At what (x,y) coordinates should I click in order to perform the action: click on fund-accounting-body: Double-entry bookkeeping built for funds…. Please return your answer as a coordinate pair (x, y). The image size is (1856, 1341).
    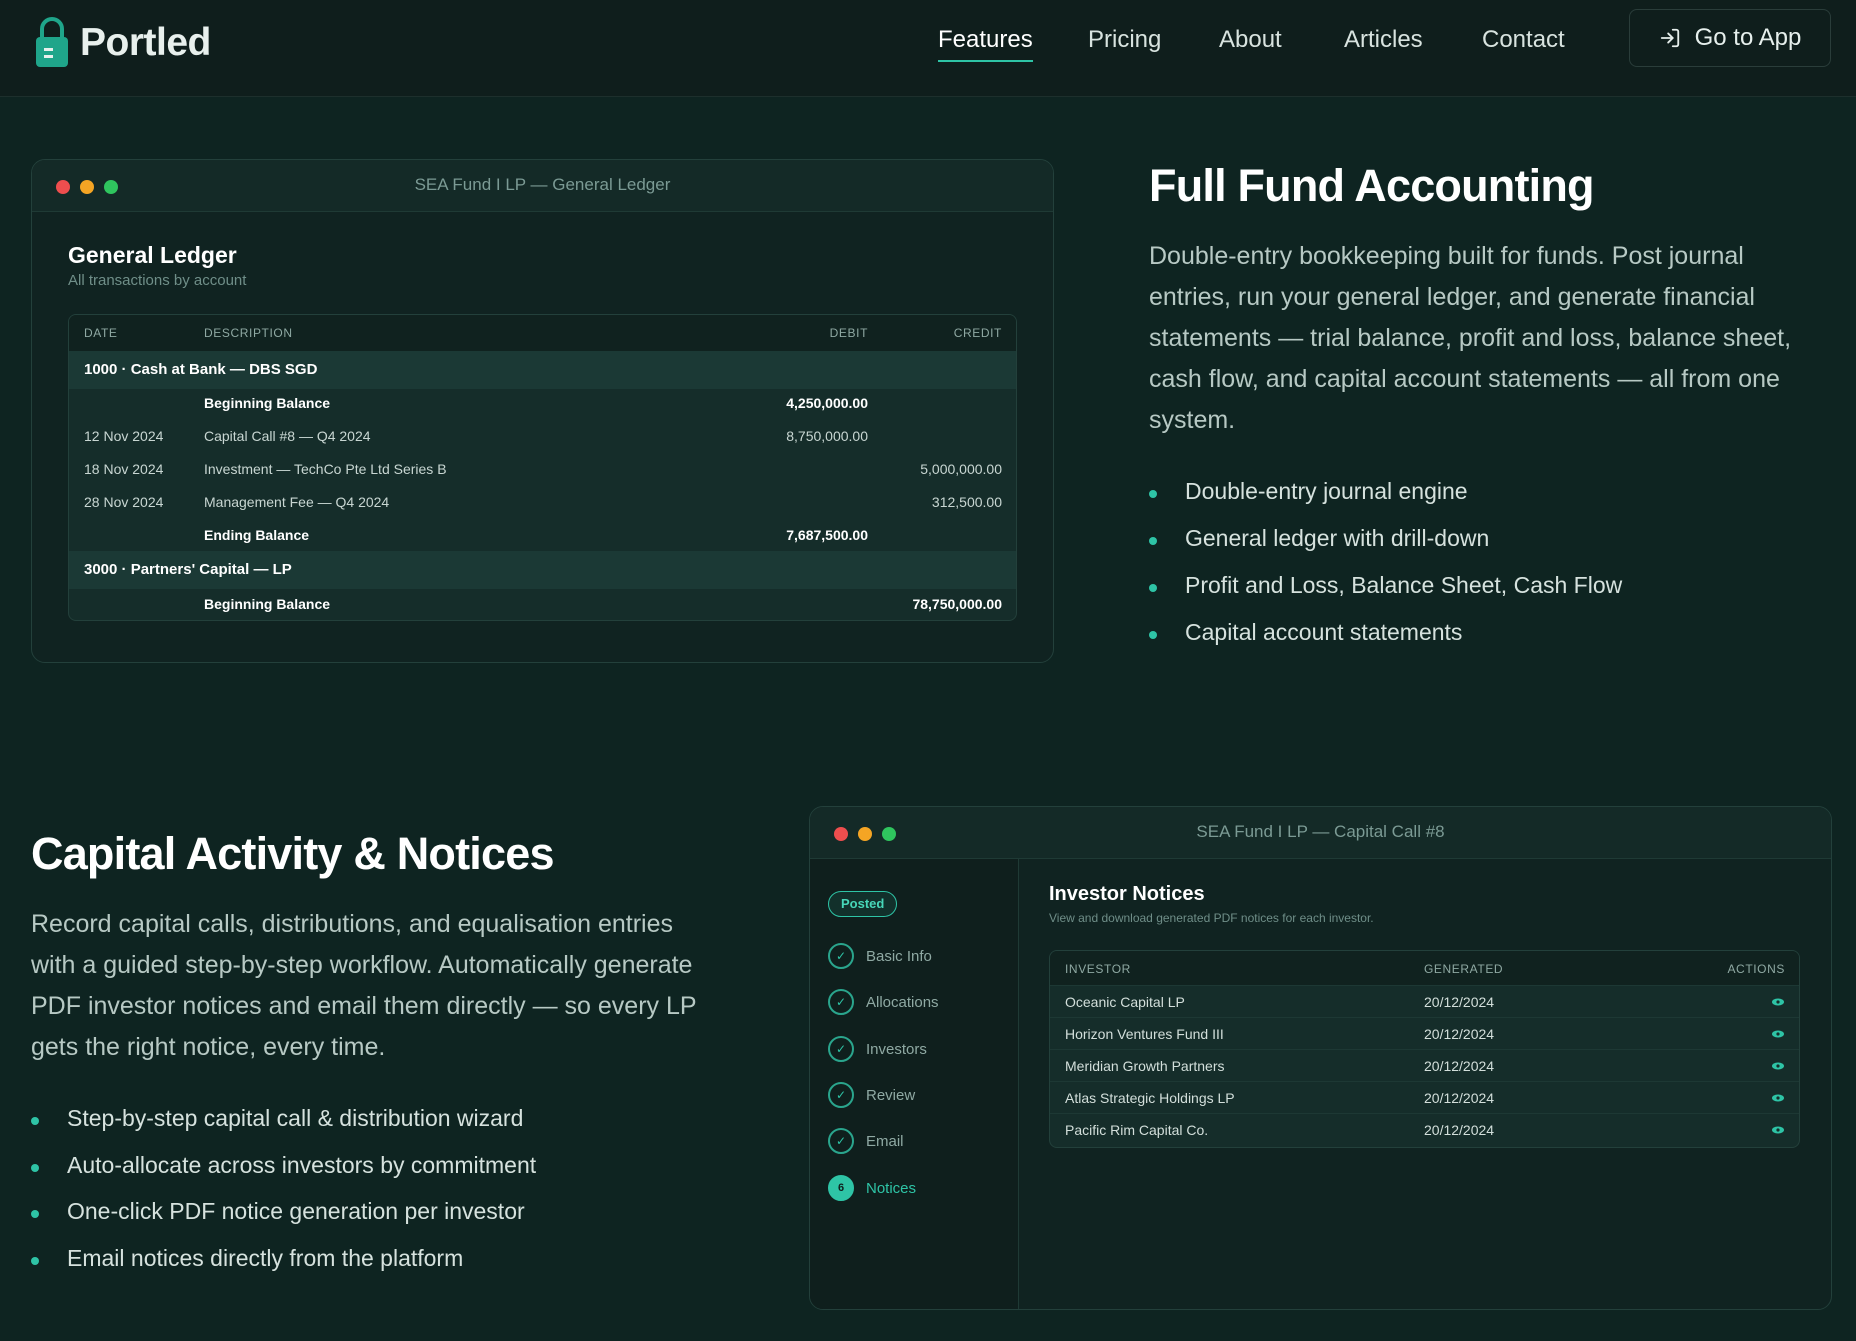
    Looking at the image, I should click on (1470, 338).